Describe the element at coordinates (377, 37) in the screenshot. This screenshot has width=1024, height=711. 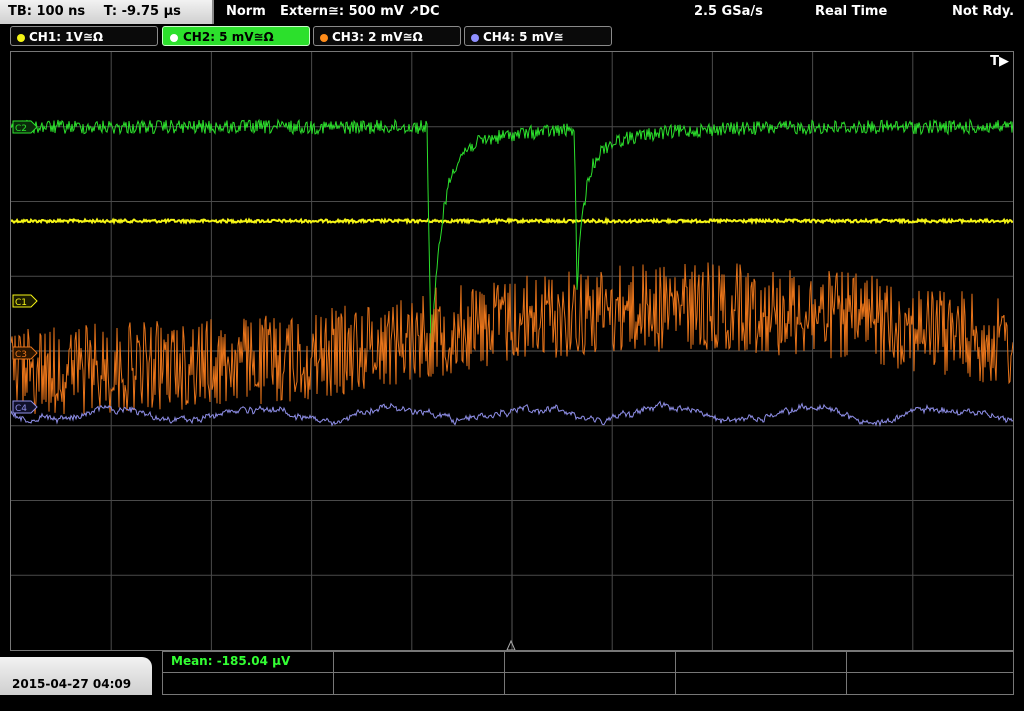
I see `channel-3-label: CH3: 2 mV≅Ω` at that location.